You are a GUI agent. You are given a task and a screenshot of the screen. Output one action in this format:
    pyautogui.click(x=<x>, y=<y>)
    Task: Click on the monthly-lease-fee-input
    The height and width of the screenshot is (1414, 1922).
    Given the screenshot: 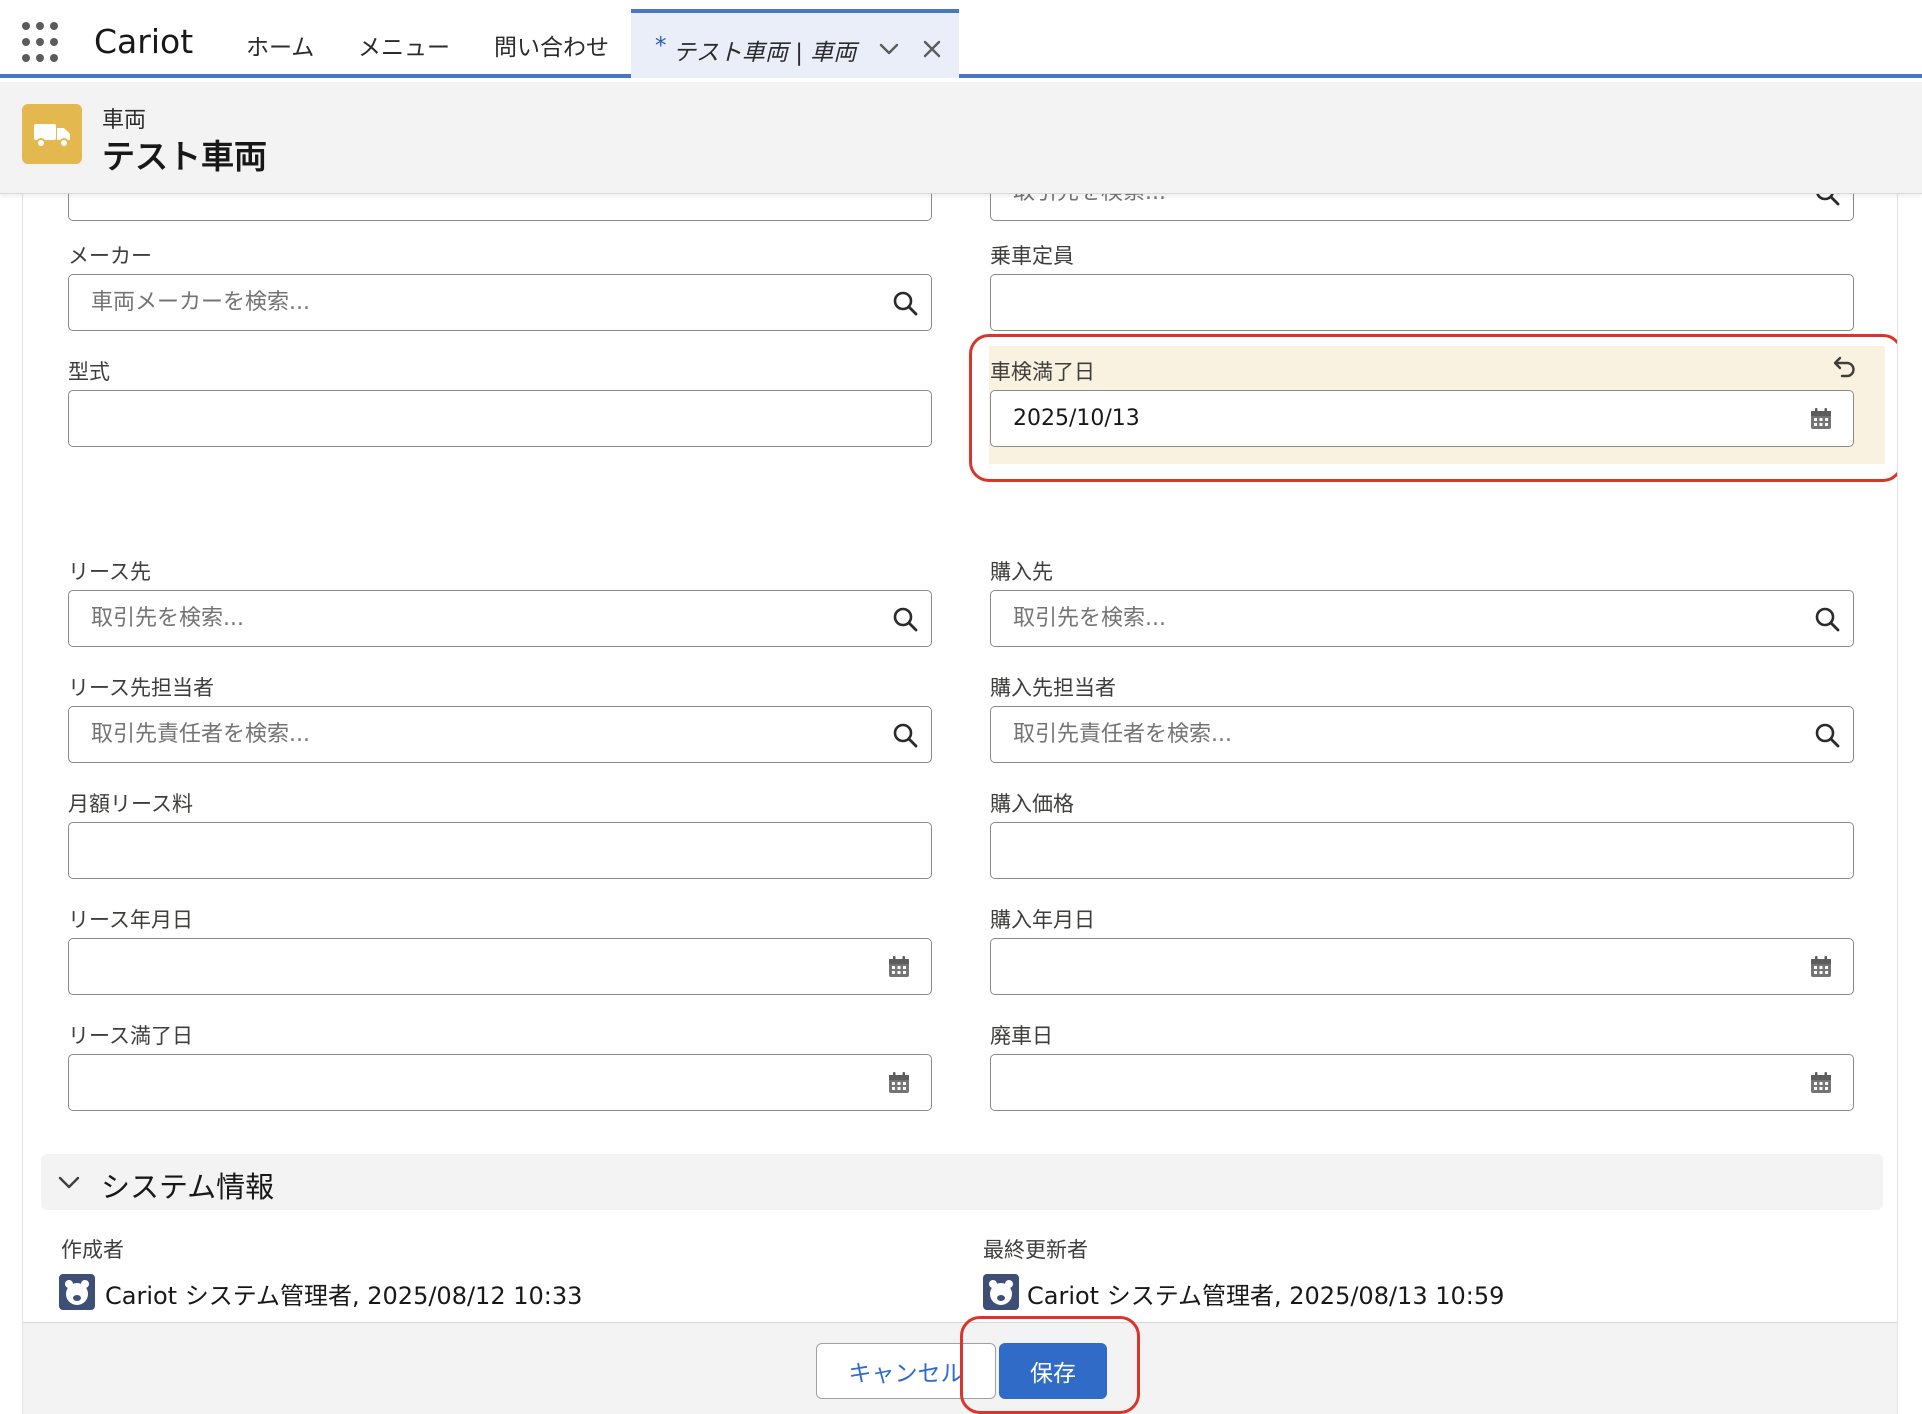 What is the action you would take?
    pyautogui.click(x=500, y=850)
    